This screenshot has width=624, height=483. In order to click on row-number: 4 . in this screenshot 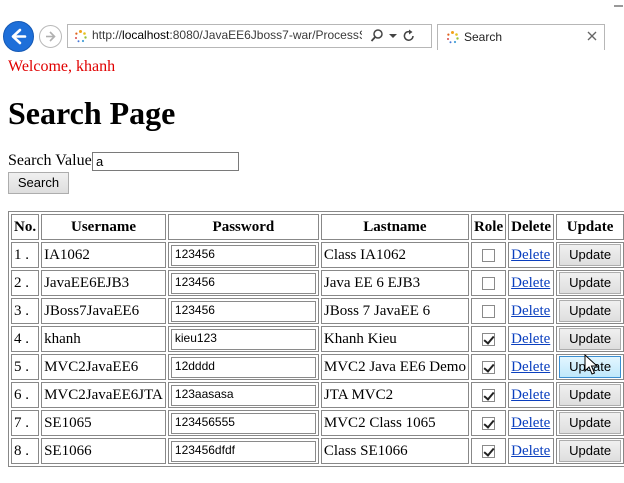, I will do `click(25, 339)`.